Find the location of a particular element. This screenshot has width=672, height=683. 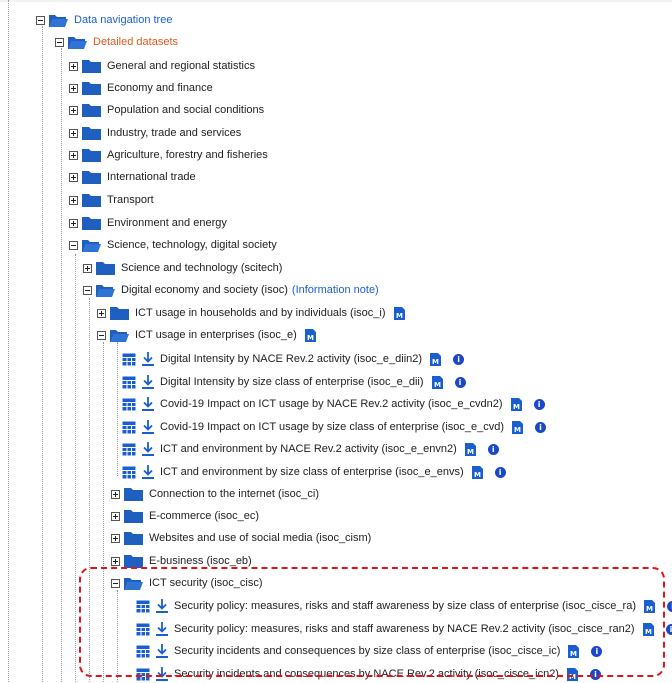

node-label: Population and social conditions is located at coordinates (185, 110).